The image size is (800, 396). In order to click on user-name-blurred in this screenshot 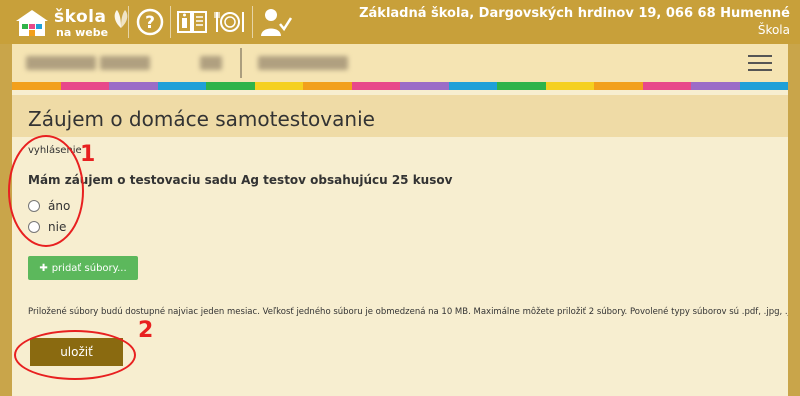, I will do `click(61, 63)`.